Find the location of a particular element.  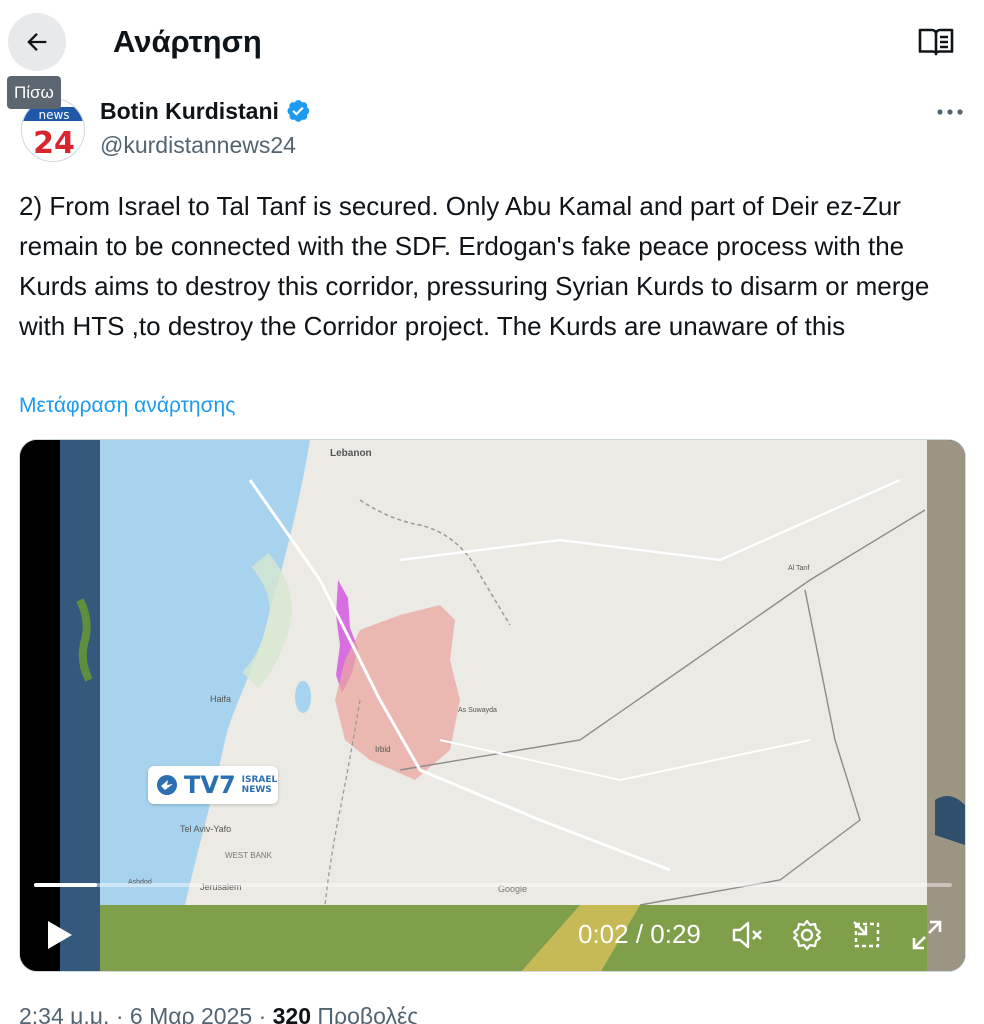

map-label-lebanon: Lebanon is located at coordinates (351, 453).